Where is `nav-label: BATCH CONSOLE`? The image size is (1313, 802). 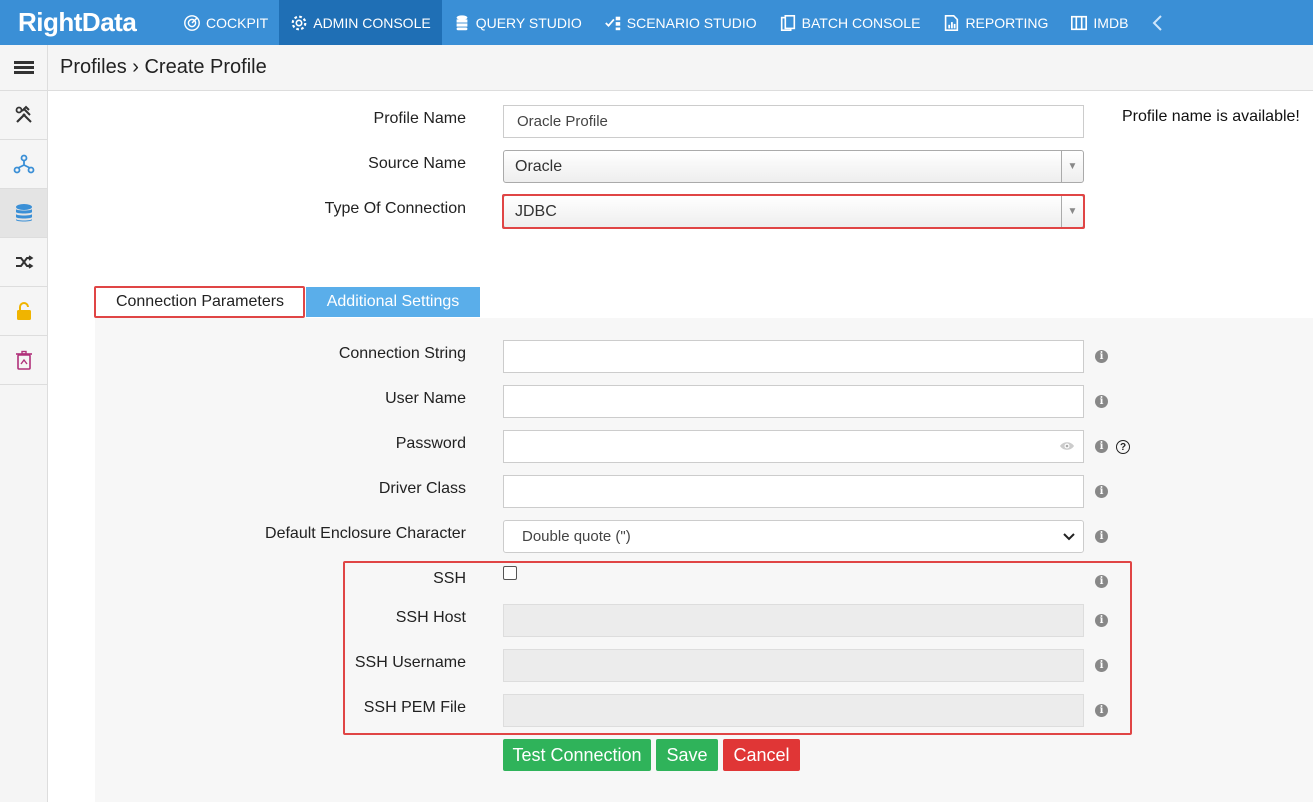
nav-label: BATCH CONSOLE is located at coordinates (861, 22).